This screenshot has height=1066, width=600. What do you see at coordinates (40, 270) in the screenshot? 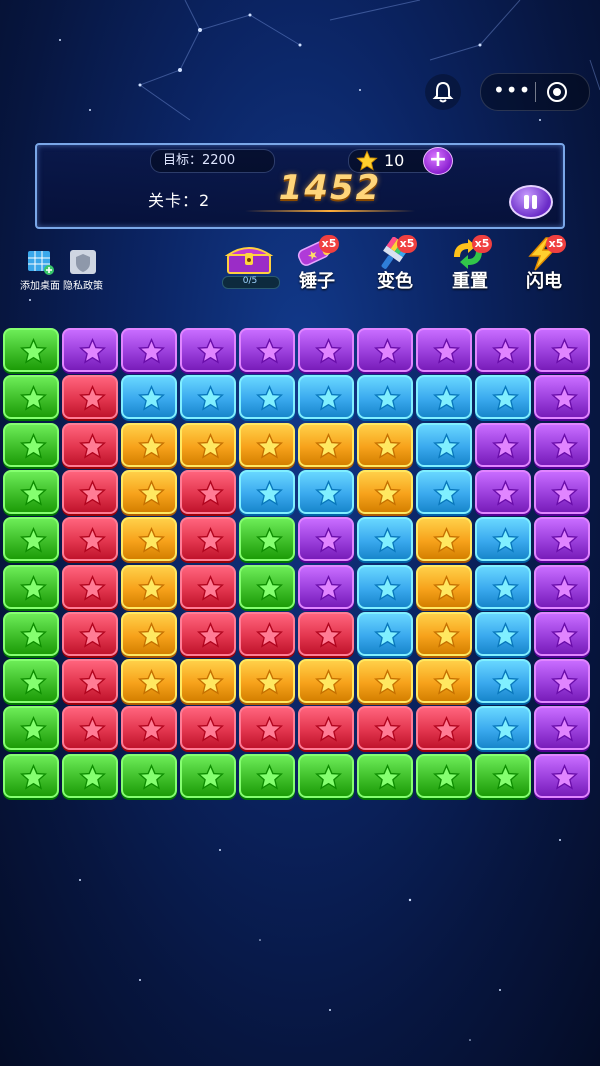
I see `add-desktop-button: 添加桌面` at bounding box center [40, 270].